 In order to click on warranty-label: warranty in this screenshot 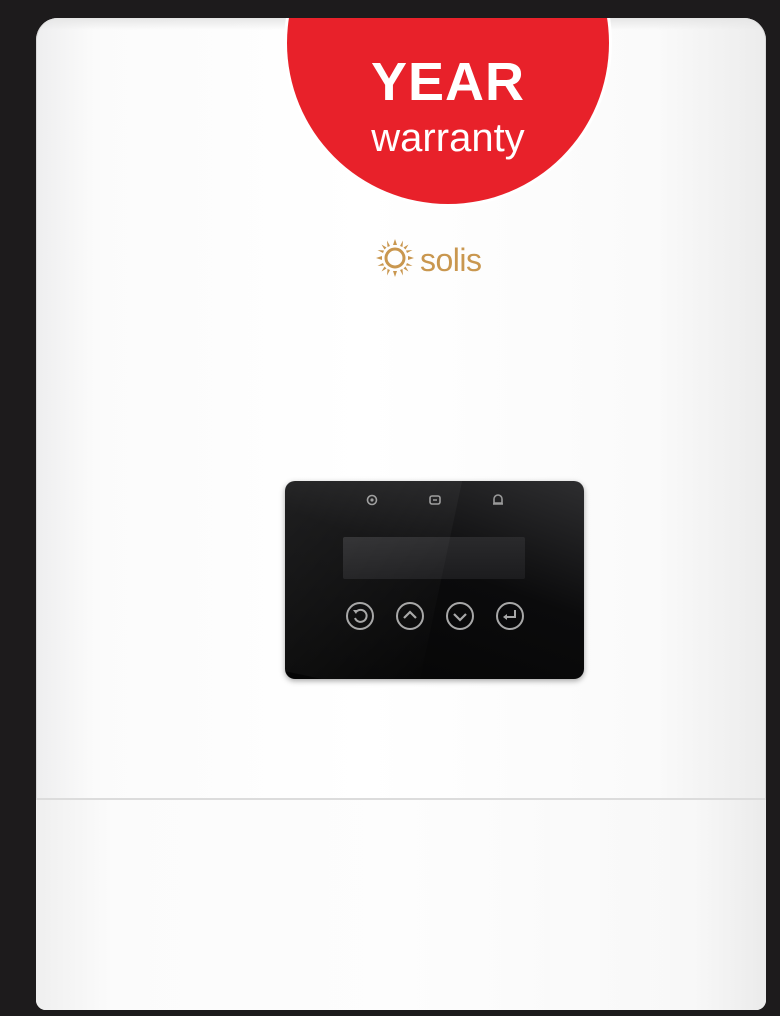, I will do `click(448, 138)`.